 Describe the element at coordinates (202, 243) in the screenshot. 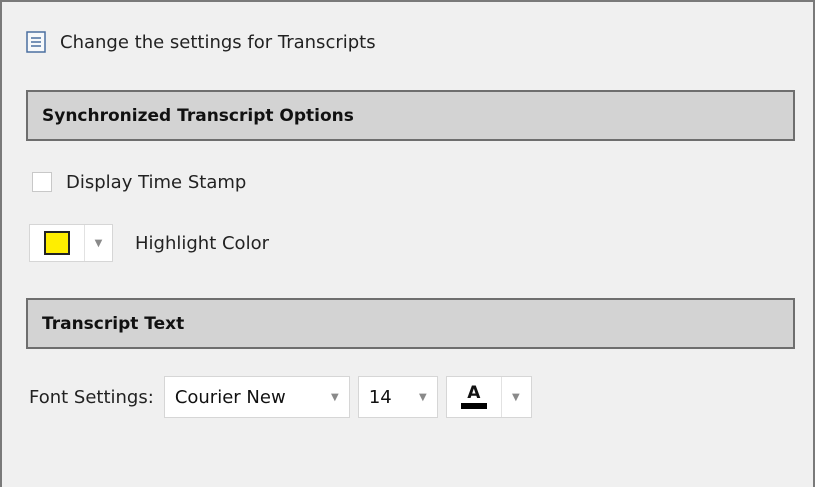

I see `highlight-color-label: Highlight Color` at that location.